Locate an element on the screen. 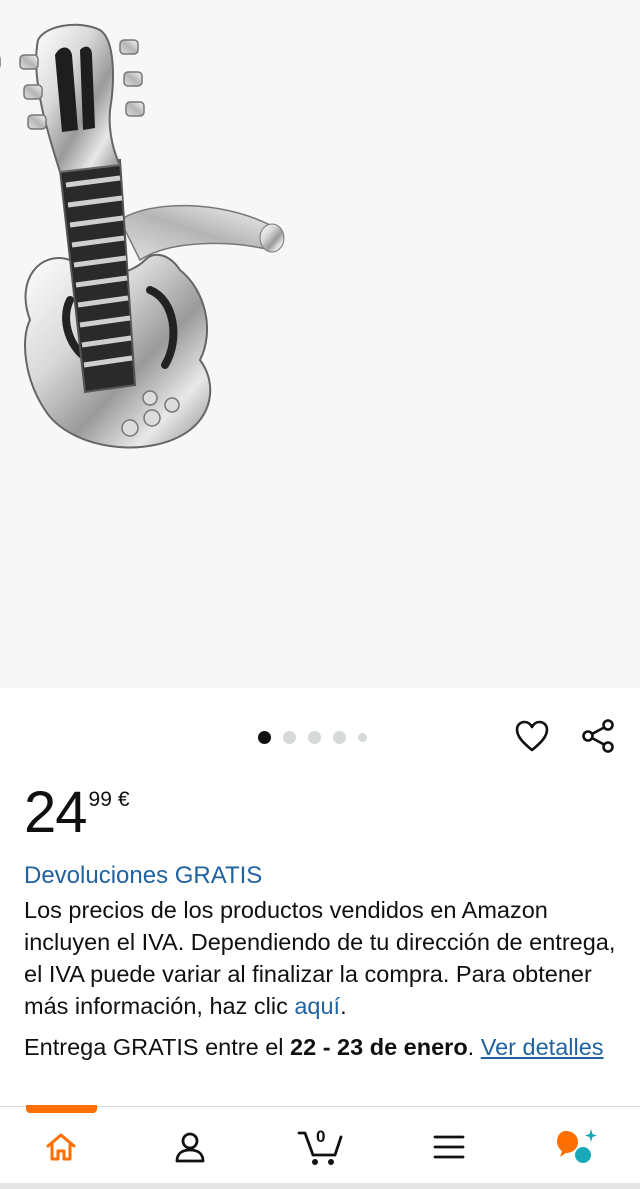 The image size is (640, 1189). share-icon is located at coordinates (598, 736).